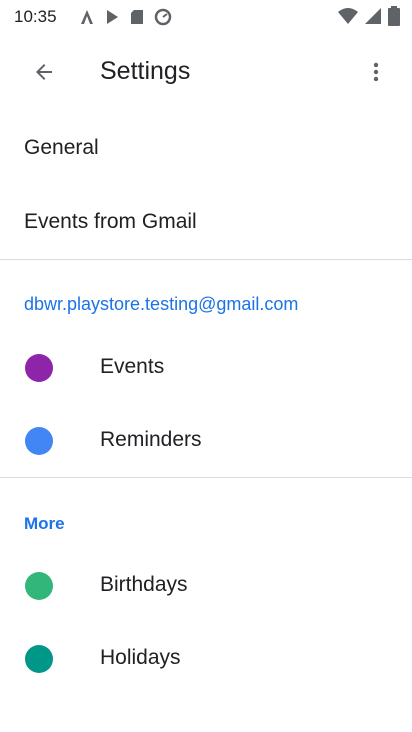 The width and height of the screenshot is (412, 732). I want to click on more-section-header: More, so click(44, 523).